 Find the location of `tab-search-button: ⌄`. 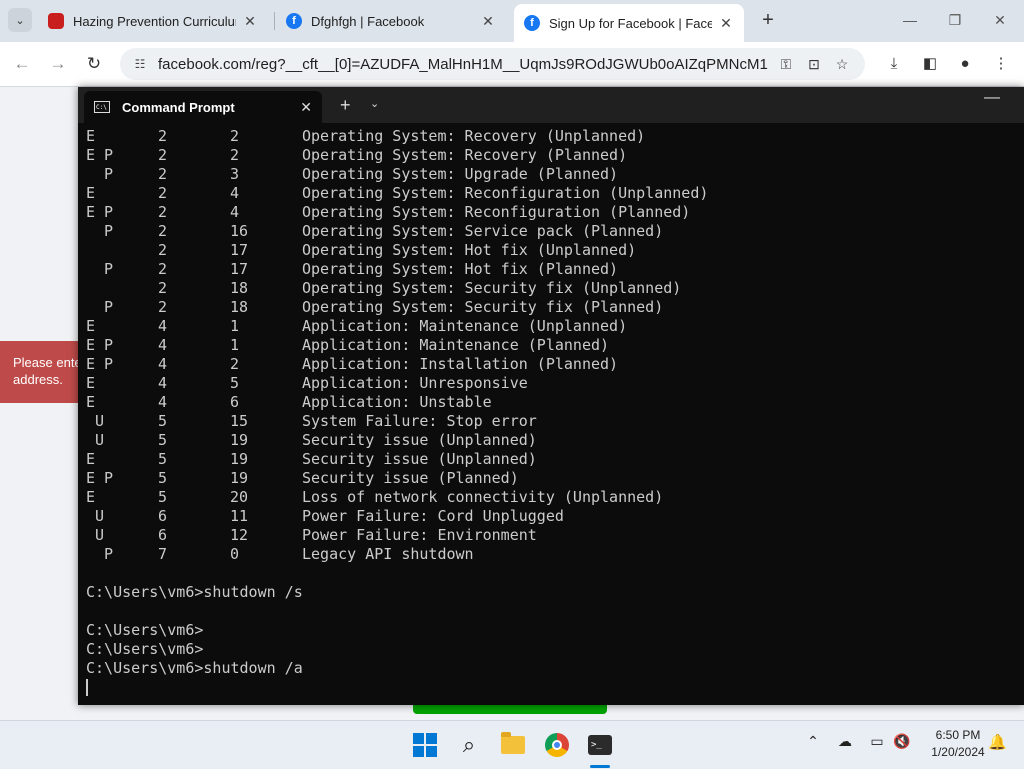

tab-search-button: ⌄ is located at coordinates (20, 20).